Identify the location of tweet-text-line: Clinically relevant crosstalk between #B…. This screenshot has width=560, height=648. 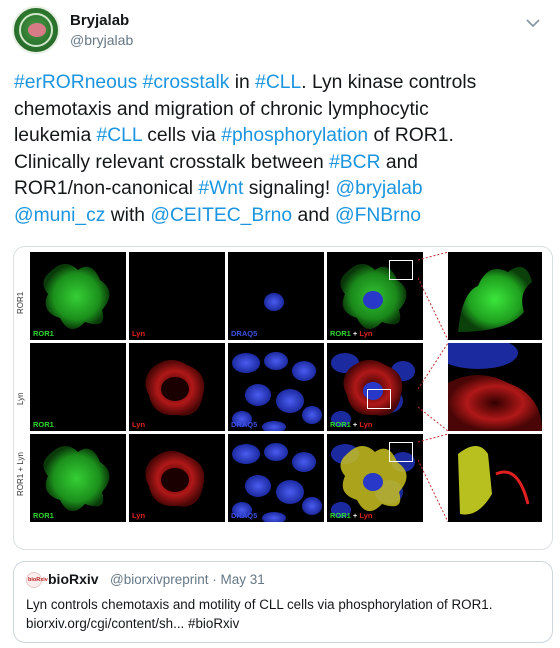
(282, 163).